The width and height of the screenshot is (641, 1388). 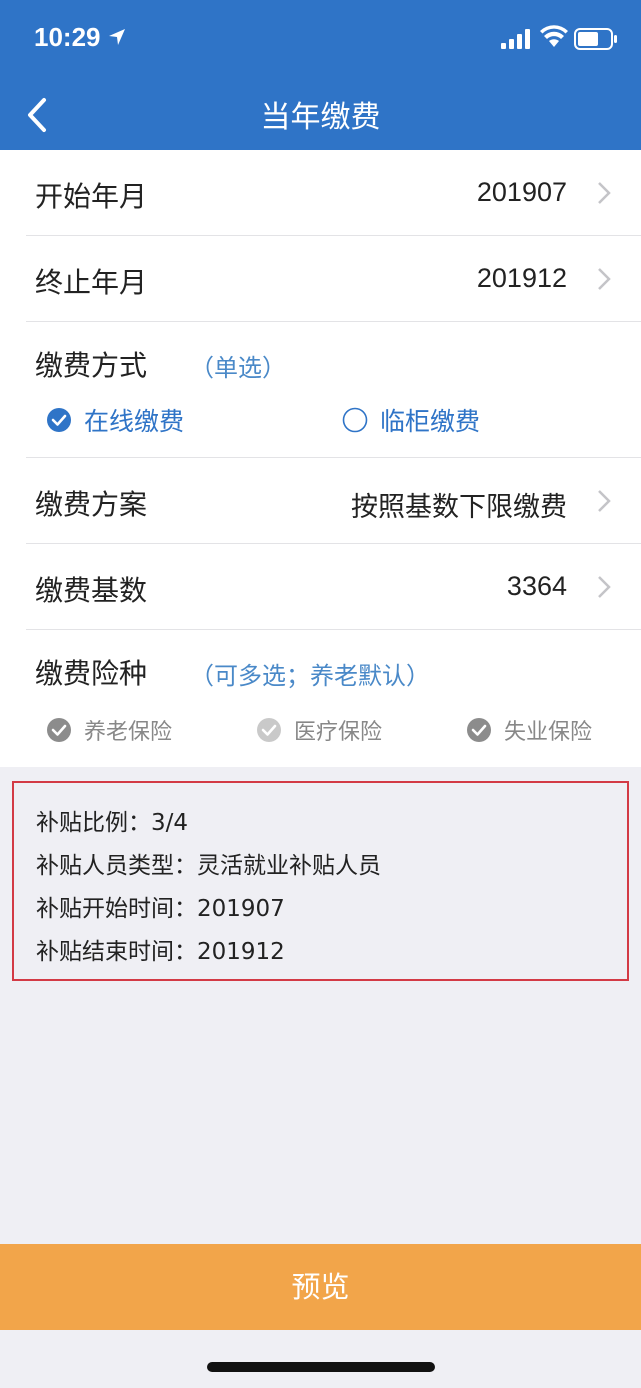 What do you see at coordinates (320, 117) in the screenshot?
I see `page-title: 当年缴费` at bounding box center [320, 117].